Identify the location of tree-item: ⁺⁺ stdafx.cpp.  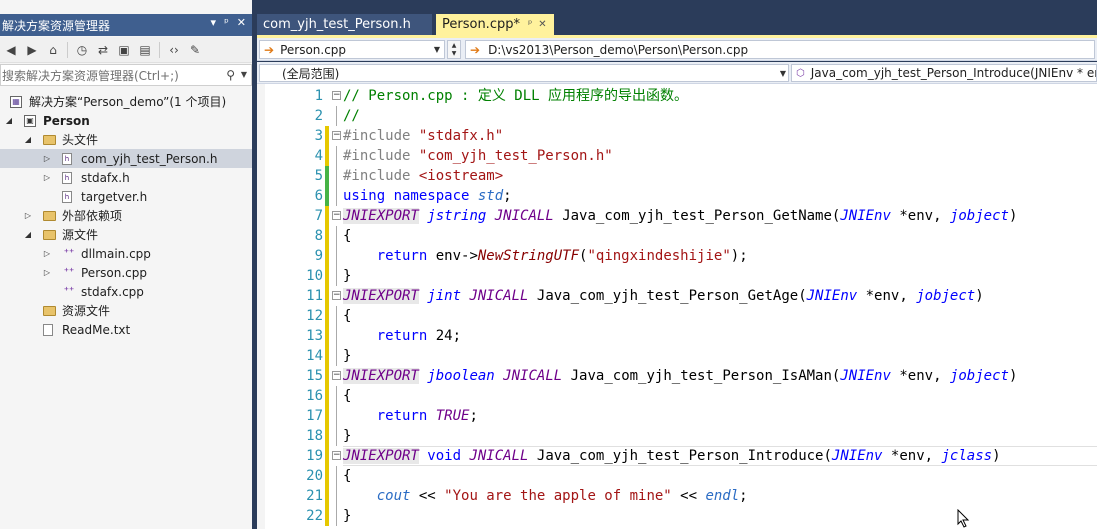
(126, 291).